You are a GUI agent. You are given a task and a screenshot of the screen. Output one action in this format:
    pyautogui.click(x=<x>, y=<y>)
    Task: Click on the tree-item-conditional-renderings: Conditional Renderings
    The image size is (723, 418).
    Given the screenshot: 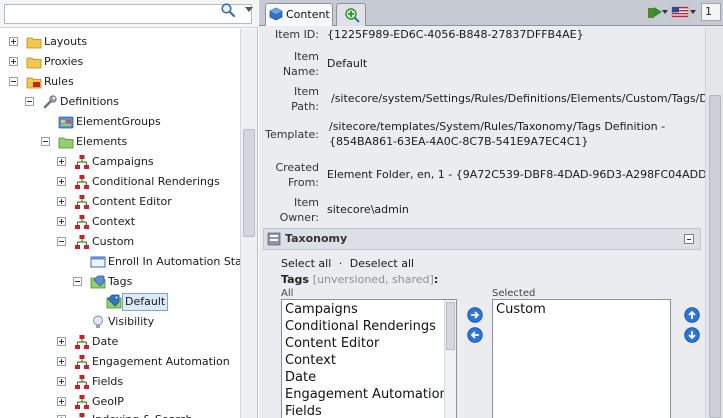 What is the action you would take?
    pyautogui.click(x=120, y=182)
    